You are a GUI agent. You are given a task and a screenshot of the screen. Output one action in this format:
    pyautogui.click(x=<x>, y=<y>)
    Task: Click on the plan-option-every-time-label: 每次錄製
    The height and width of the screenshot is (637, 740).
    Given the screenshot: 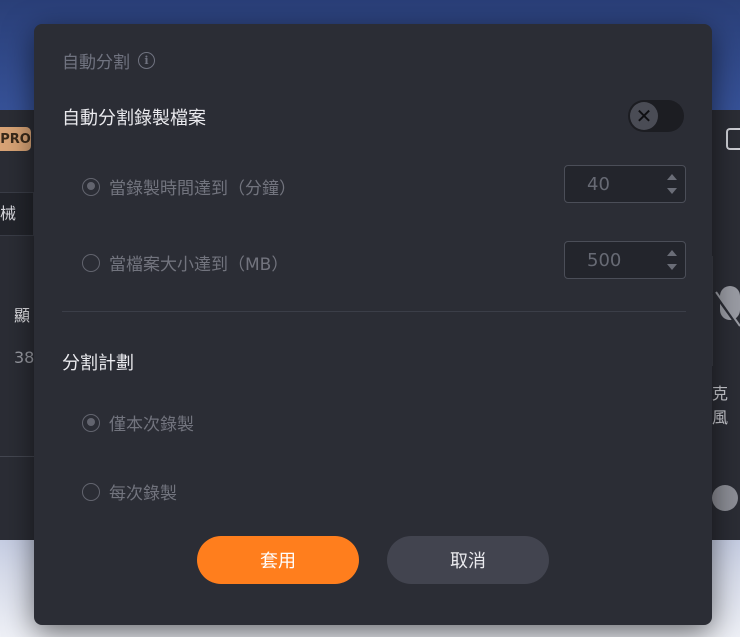 What is the action you would take?
    pyautogui.click(x=143, y=494)
    